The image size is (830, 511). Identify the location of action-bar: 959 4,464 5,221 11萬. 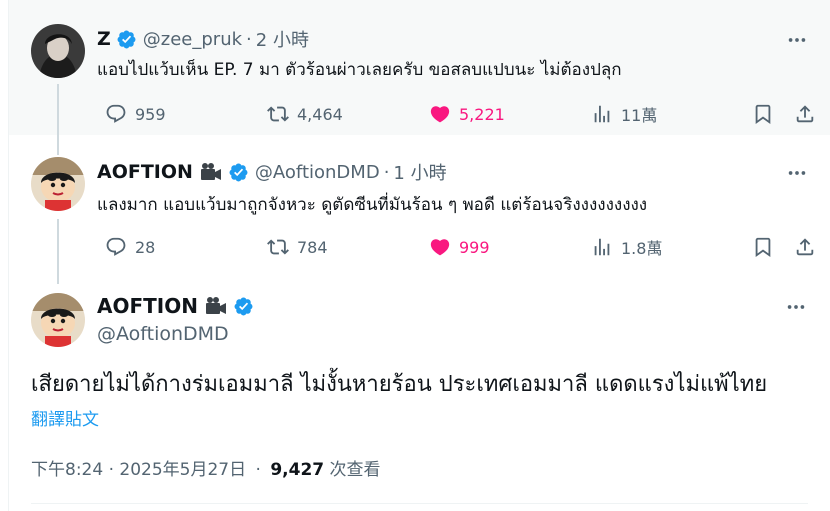
(459, 114).